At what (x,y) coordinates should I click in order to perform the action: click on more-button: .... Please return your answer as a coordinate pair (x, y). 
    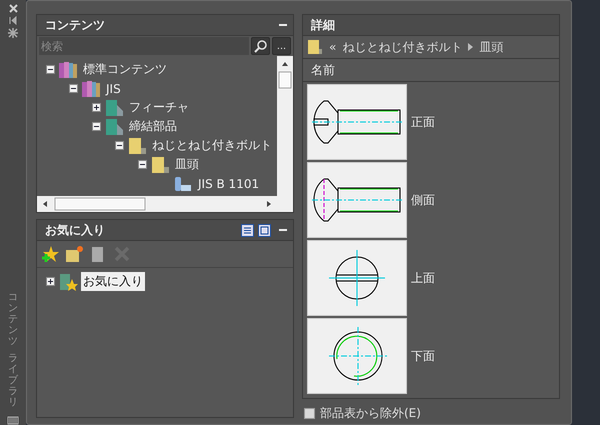
    Looking at the image, I should click on (281, 46).